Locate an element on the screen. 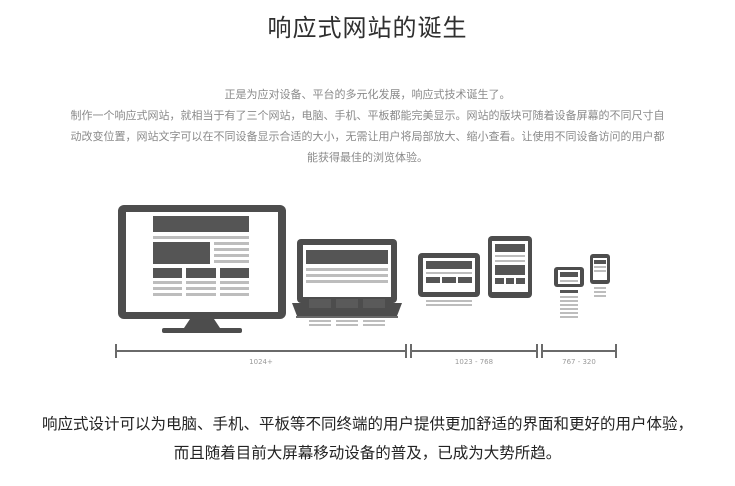 The height and width of the screenshot is (486, 735). range-ruler-mobile is located at coordinates (579, 351).